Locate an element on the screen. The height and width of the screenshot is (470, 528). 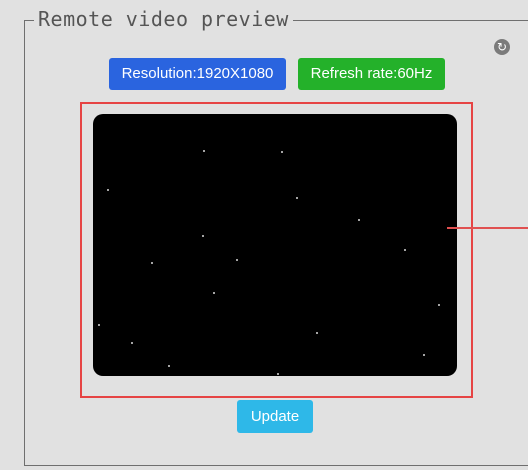
resolution-badge: Resolution:1920X1080 is located at coordinates (197, 74).